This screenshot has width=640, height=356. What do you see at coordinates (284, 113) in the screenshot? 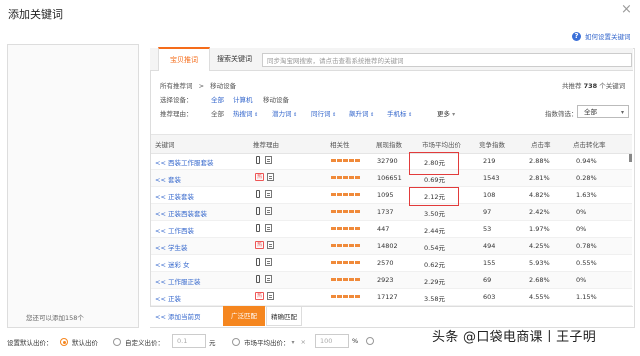
I see `reason-potential: 潜力词 ⇕` at bounding box center [284, 113].